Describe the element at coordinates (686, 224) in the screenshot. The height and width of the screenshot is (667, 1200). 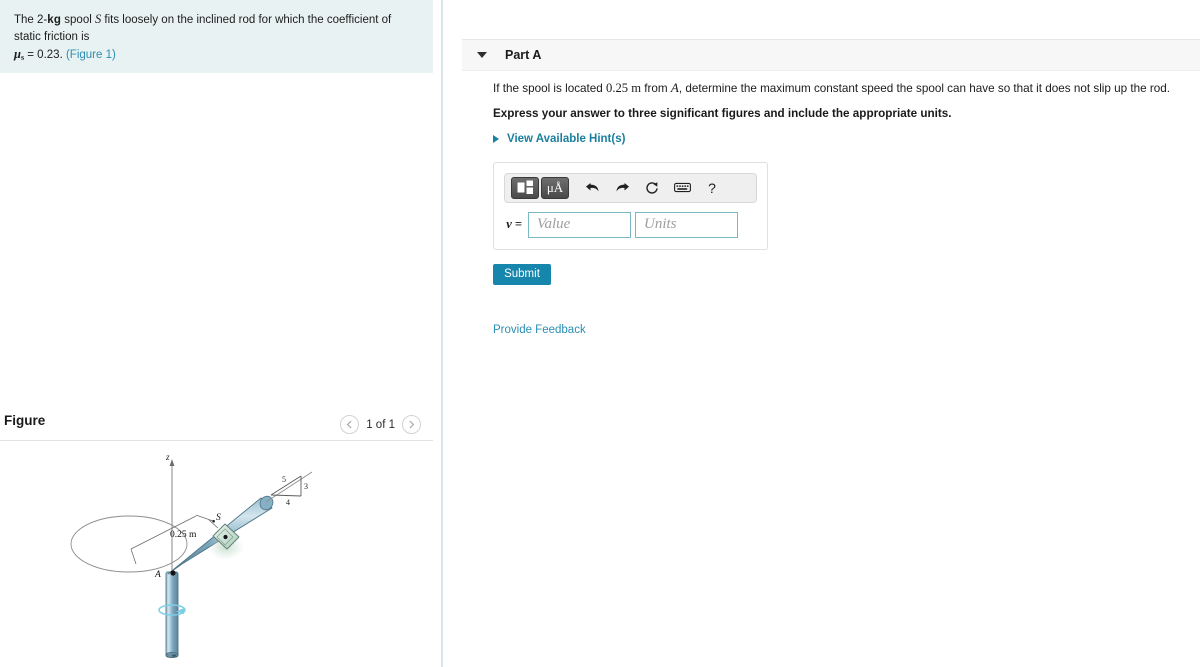
I see `answer-units-input` at that location.